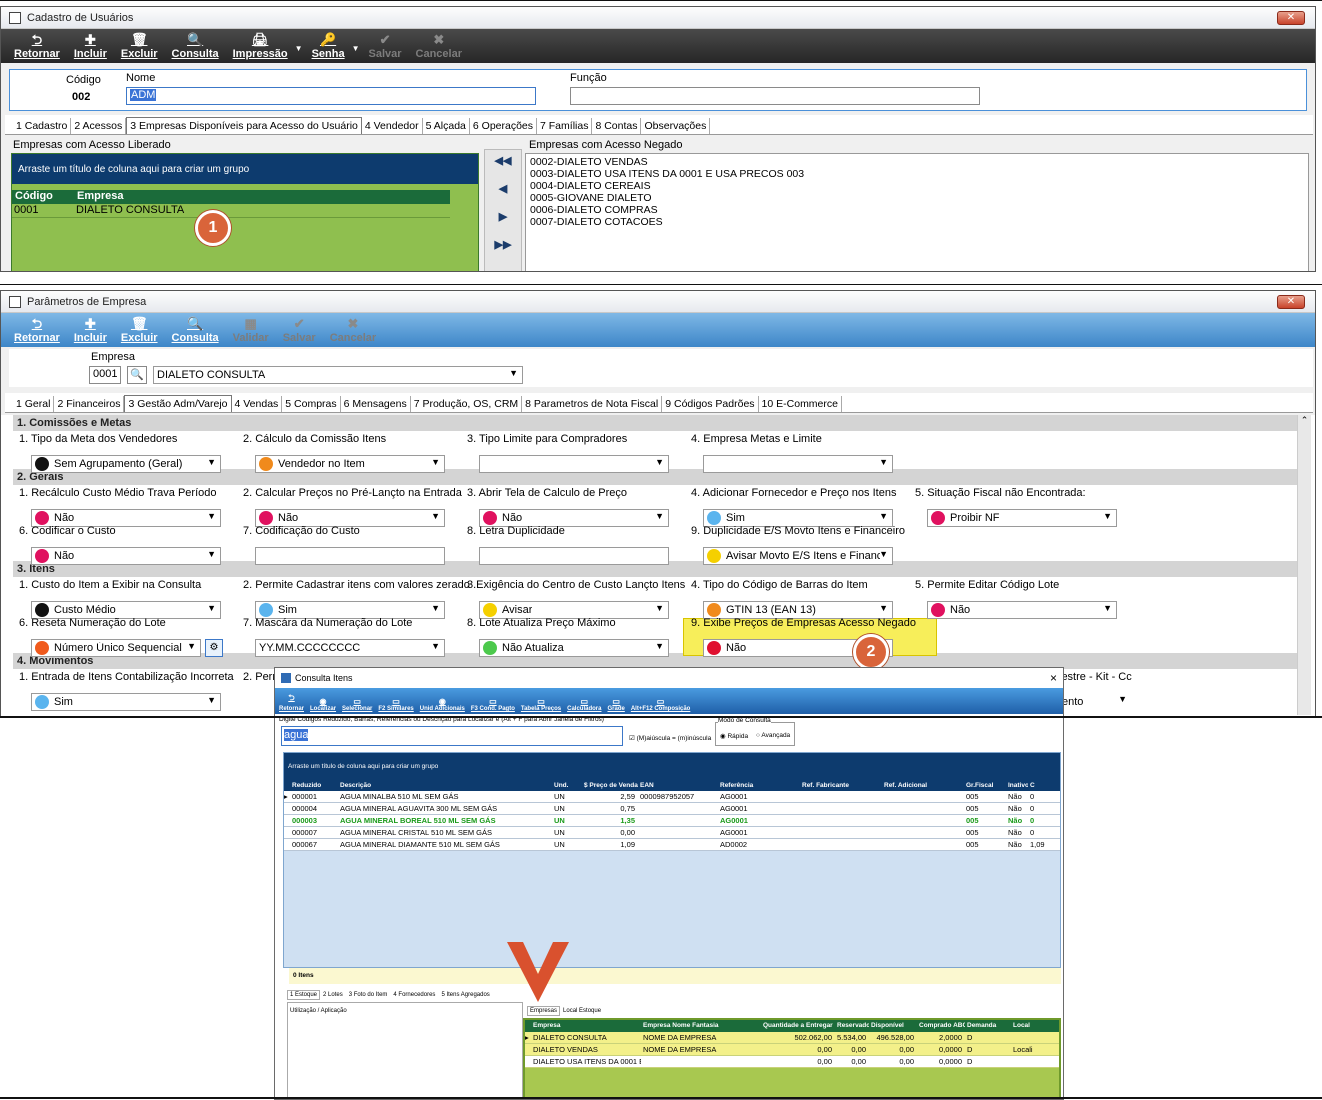  What do you see at coordinates (442, 705) in the screenshot?
I see `unid-adicionais-button: ◉ Unid Adicionais` at bounding box center [442, 705].